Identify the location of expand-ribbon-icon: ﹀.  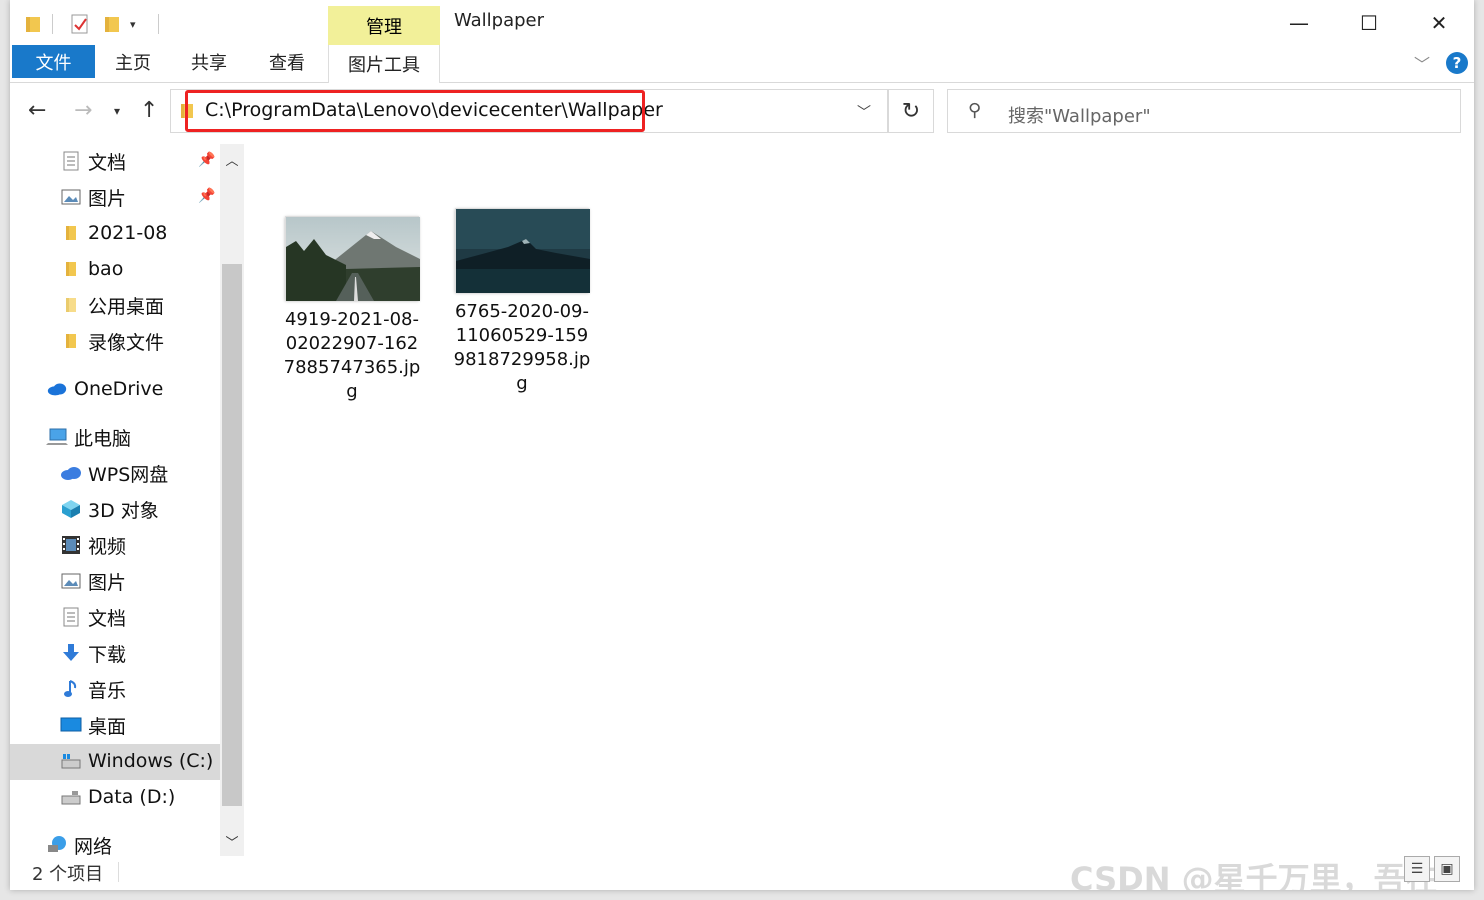
(1422, 63).